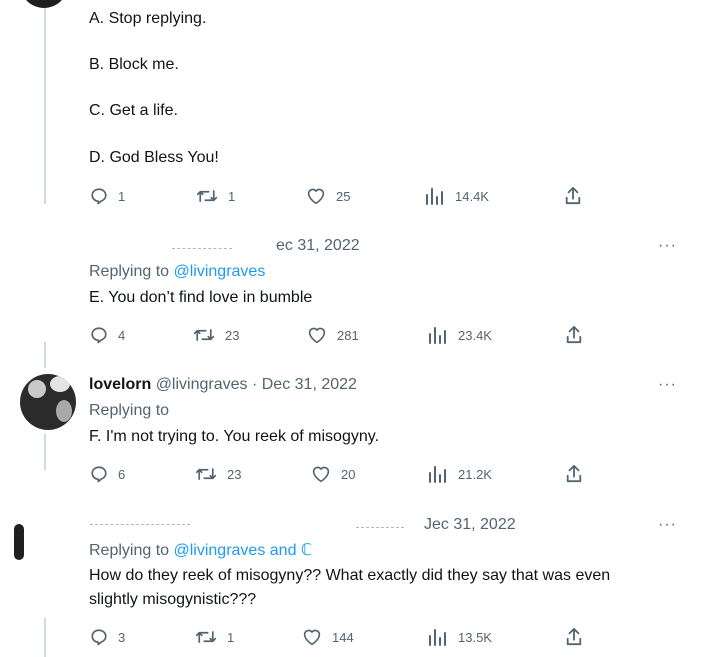 The height and width of the screenshot is (657, 720). I want to click on replying-handle-link: @livingraves and ℂ, so click(243, 550).